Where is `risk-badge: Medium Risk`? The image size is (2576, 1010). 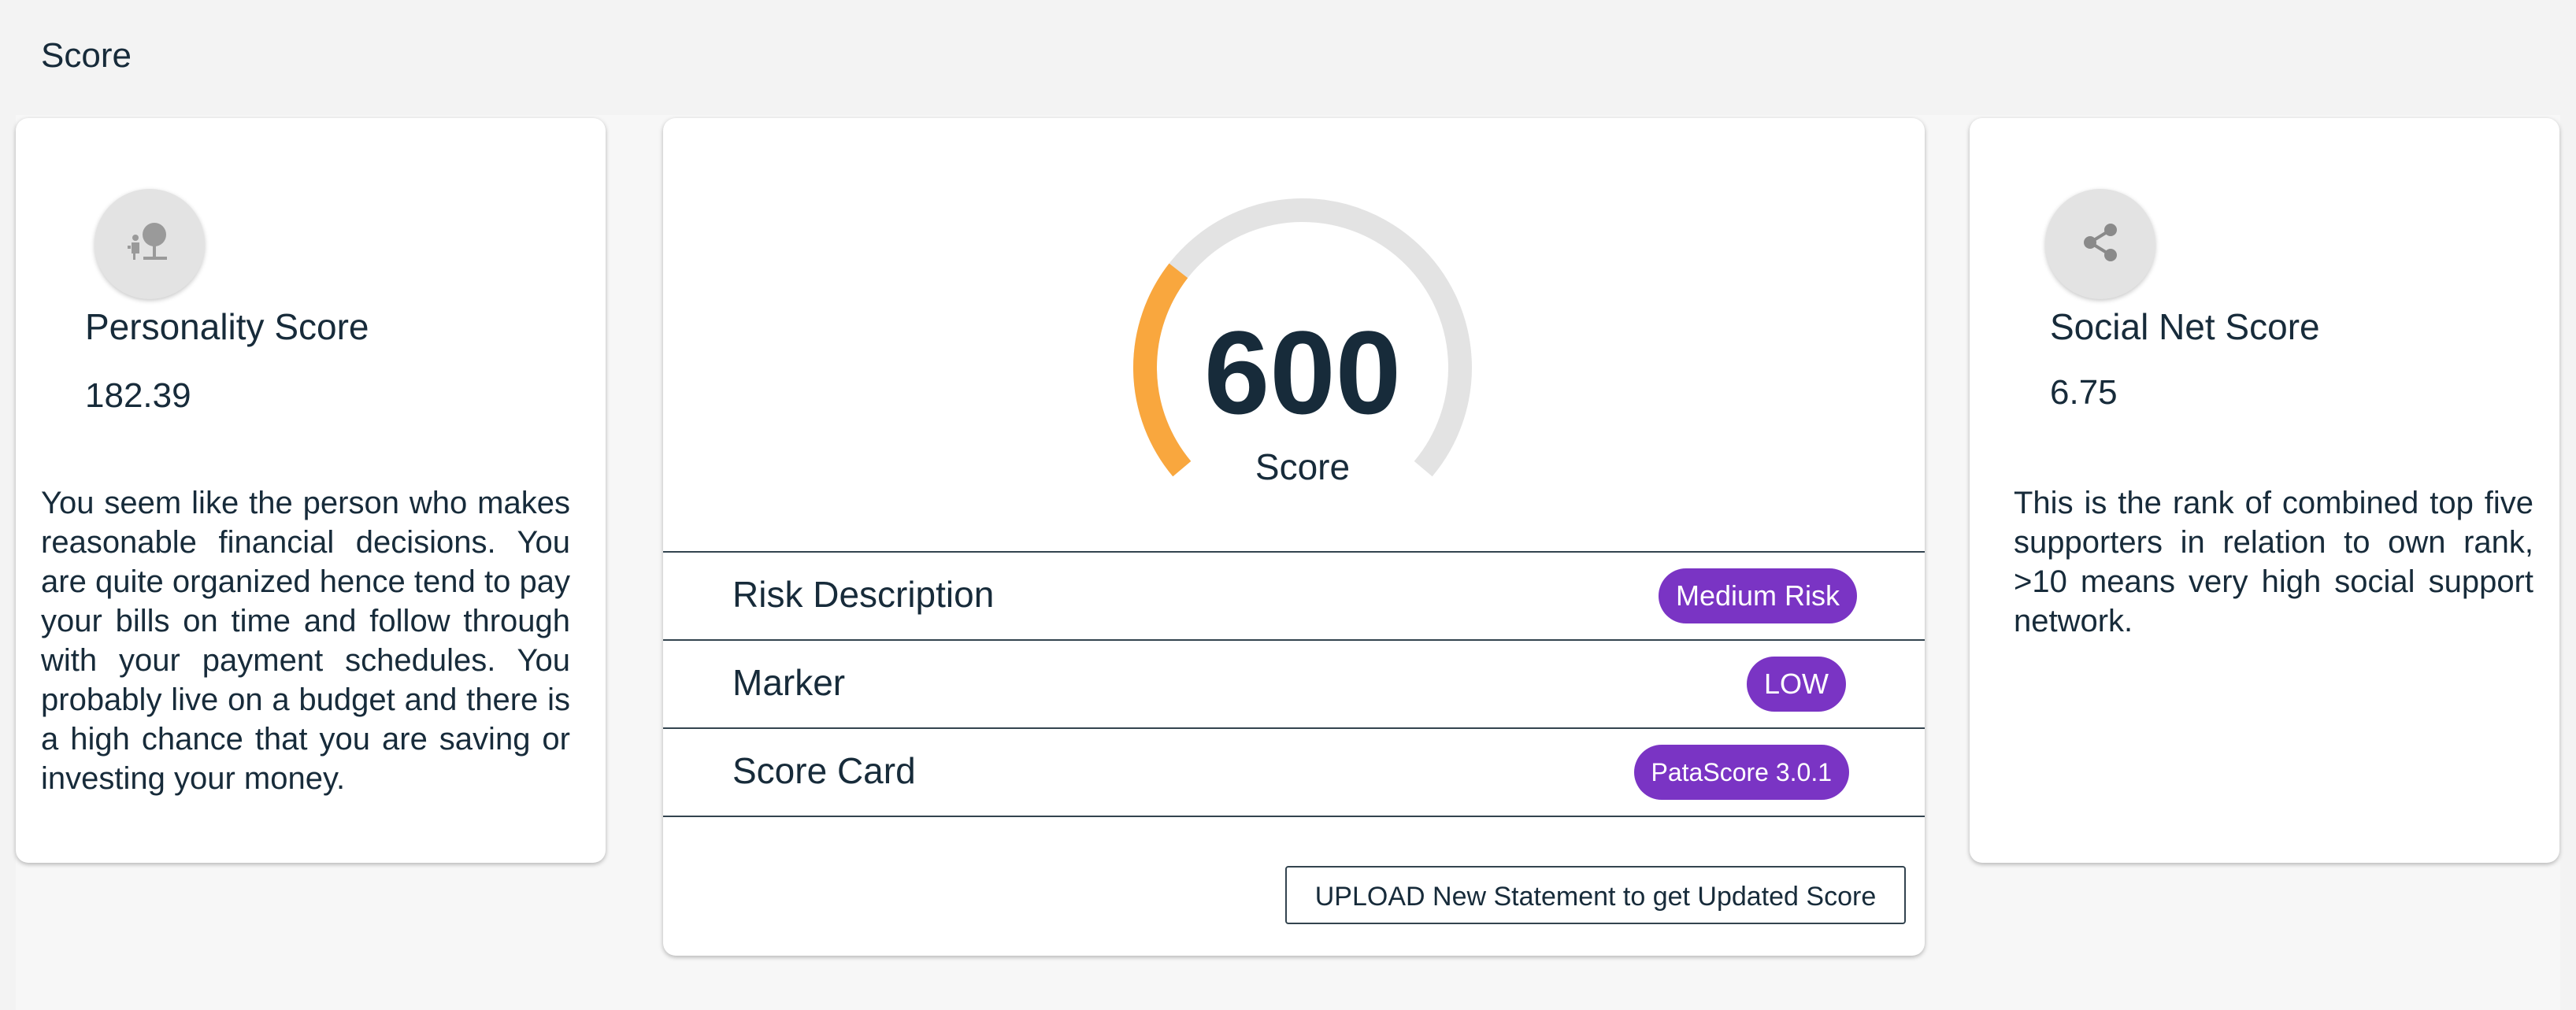 risk-badge: Medium Risk is located at coordinates (1757, 595).